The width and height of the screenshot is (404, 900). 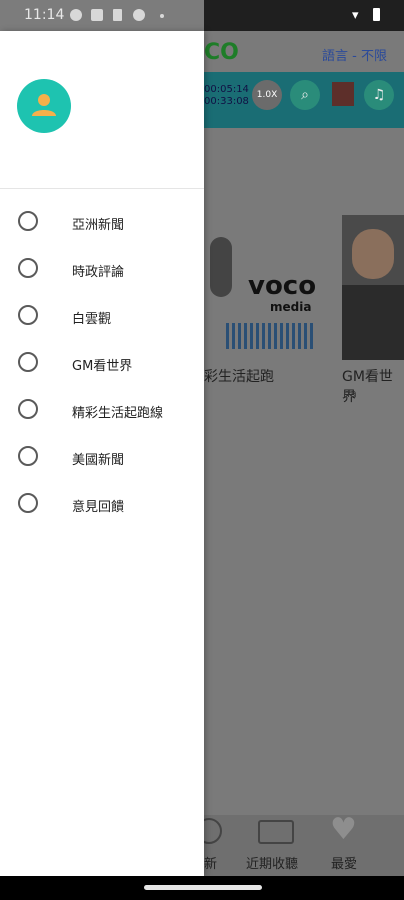 What do you see at coordinates (271, 336) in the screenshot?
I see `waveform-graphic` at bounding box center [271, 336].